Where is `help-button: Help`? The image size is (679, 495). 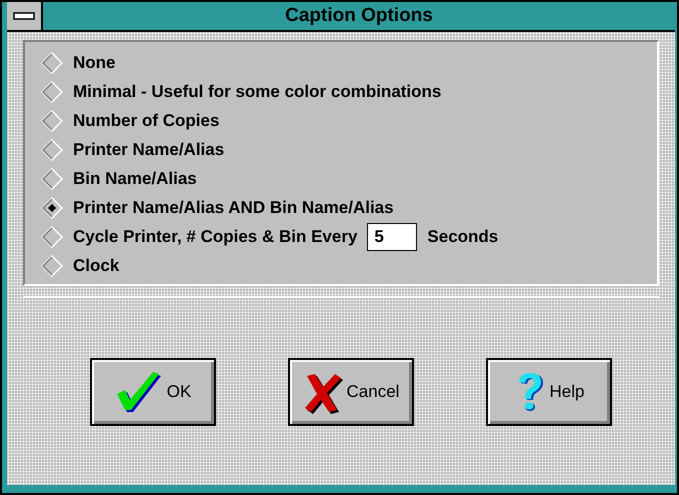 help-button: Help is located at coordinates (549, 392).